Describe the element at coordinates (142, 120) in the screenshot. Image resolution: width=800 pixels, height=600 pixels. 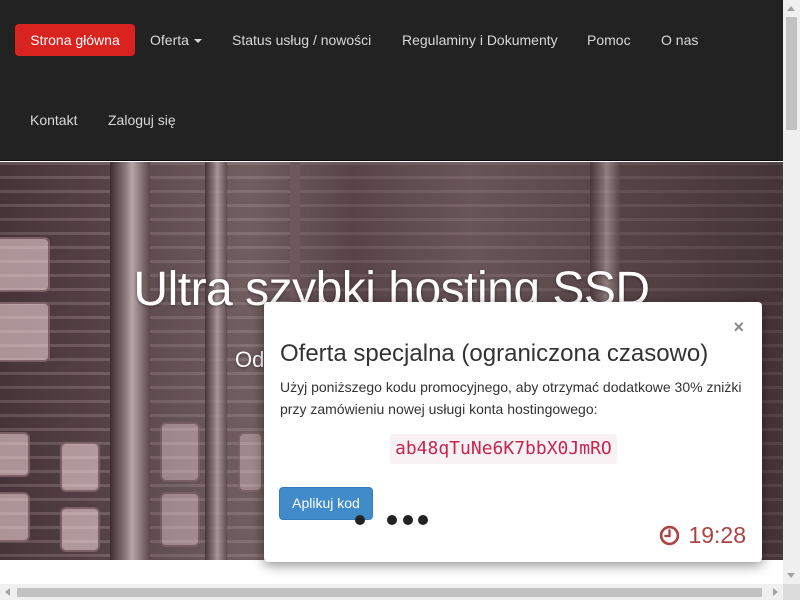
I see `nav-item-login: Zaloguj się` at that location.